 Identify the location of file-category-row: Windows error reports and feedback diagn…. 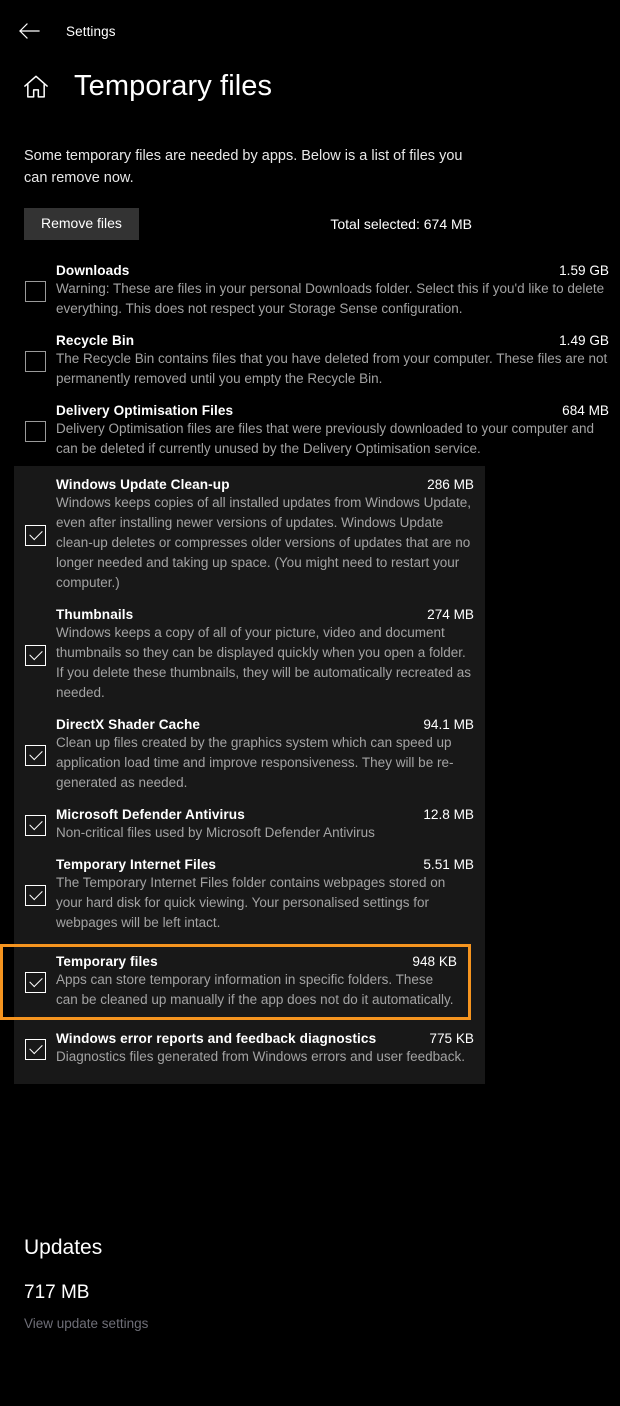
(249, 1049).